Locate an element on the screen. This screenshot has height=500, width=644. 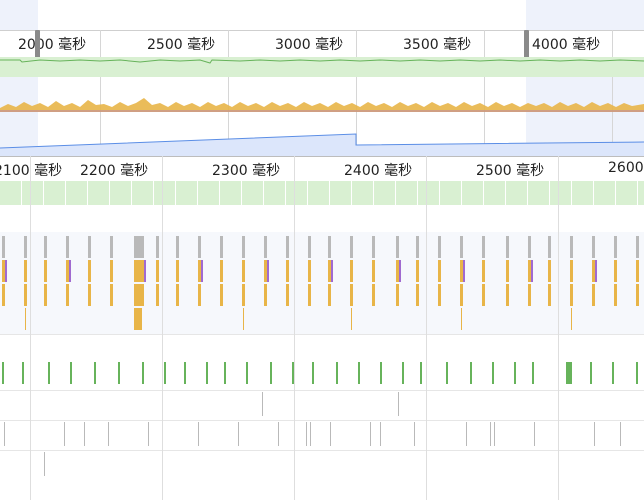
thread-event is located at coordinates (44, 464).